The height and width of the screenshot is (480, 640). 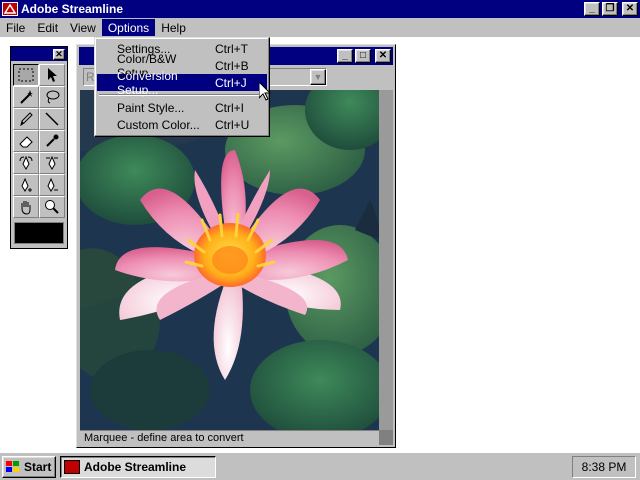 I want to click on tool-palette: ✕, so click(x=39, y=147).